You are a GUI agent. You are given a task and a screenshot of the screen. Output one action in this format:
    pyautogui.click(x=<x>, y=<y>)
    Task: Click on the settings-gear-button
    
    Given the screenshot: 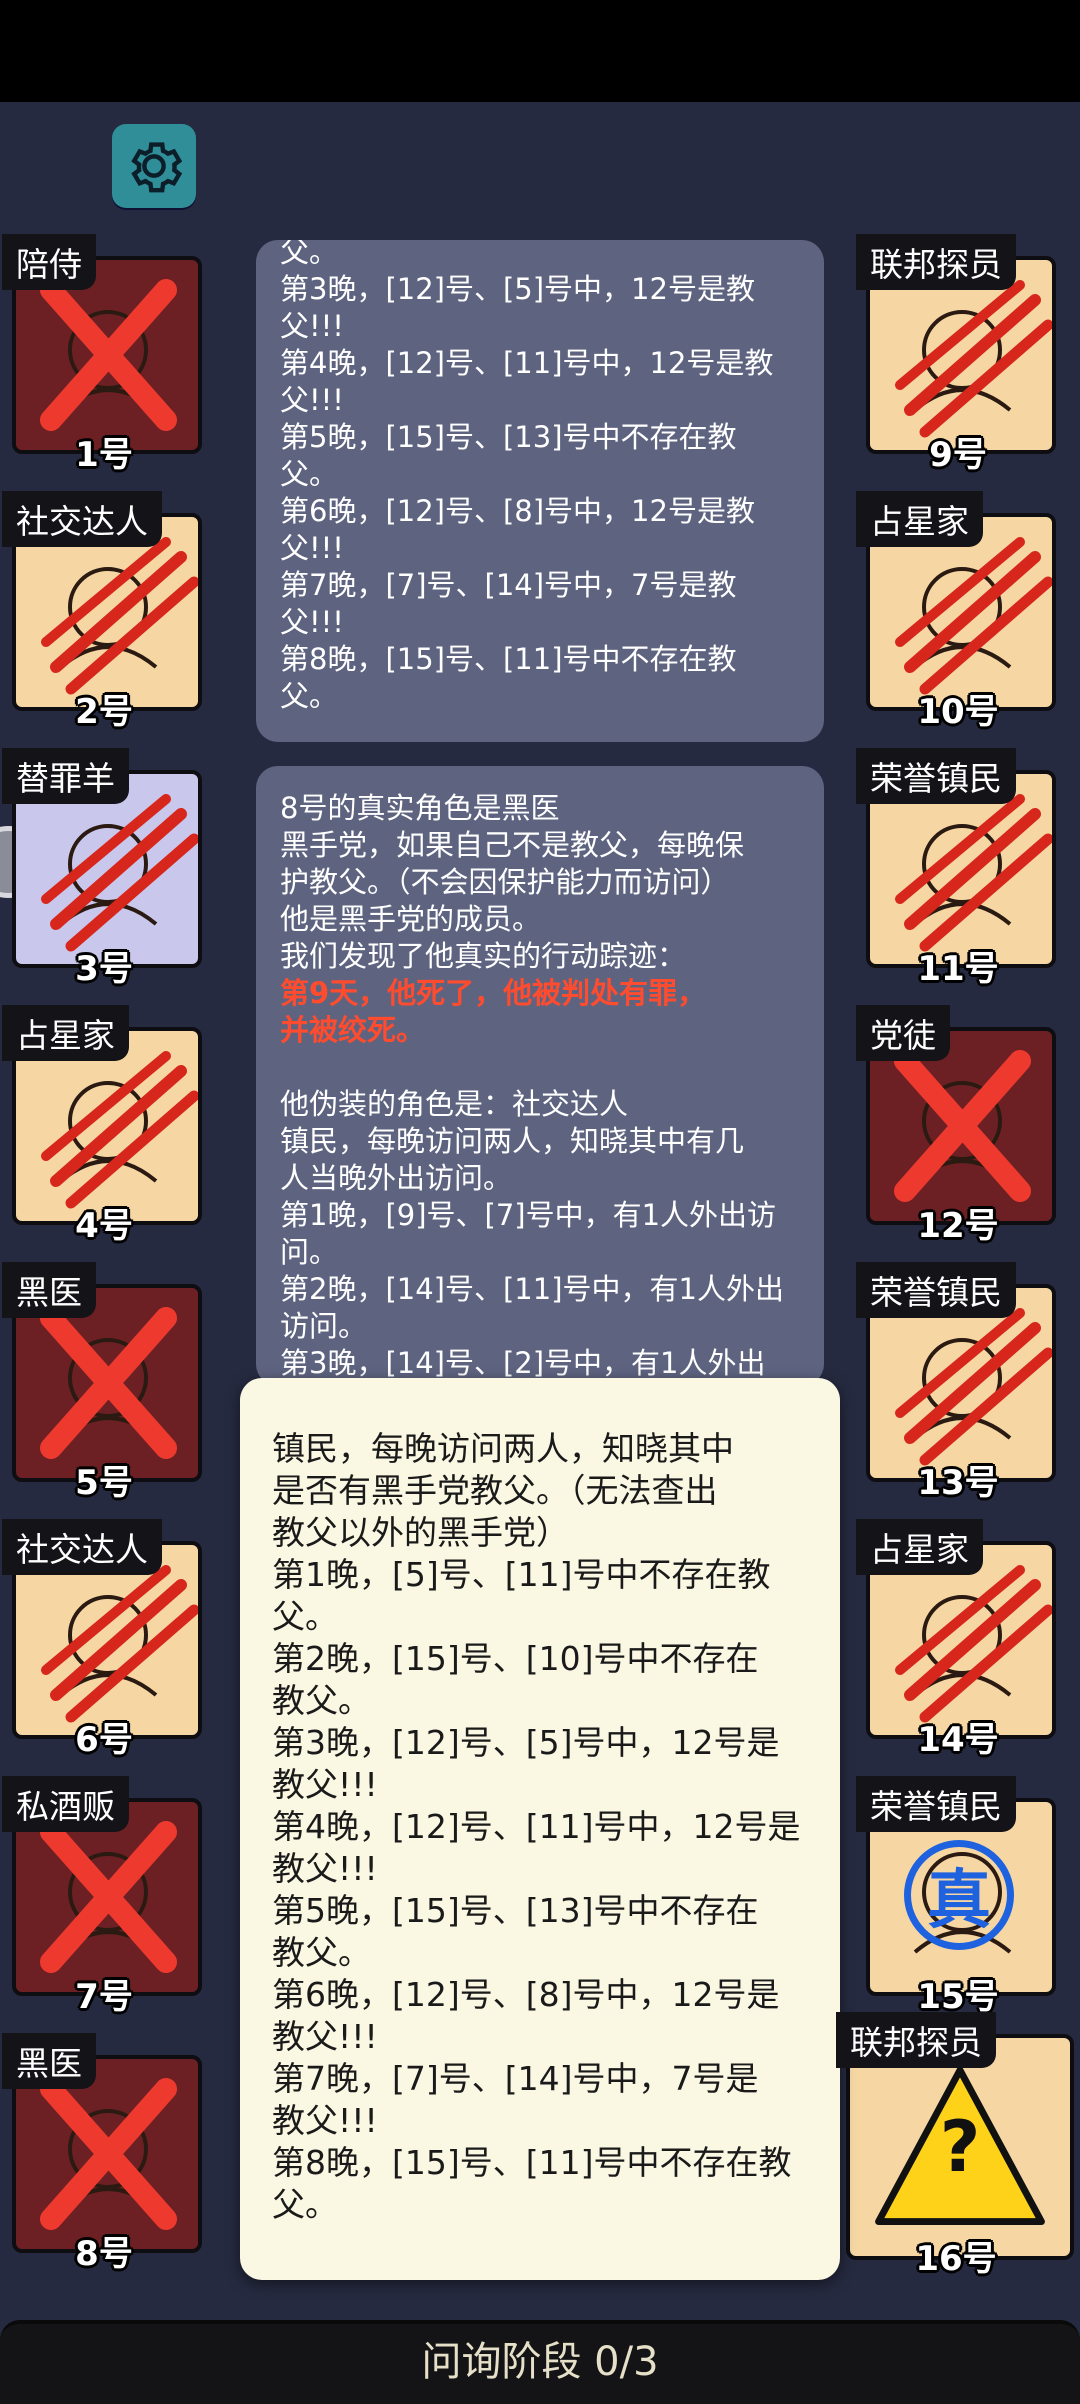 What is the action you would take?
    pyautogui.click(x=154, y=166)
    